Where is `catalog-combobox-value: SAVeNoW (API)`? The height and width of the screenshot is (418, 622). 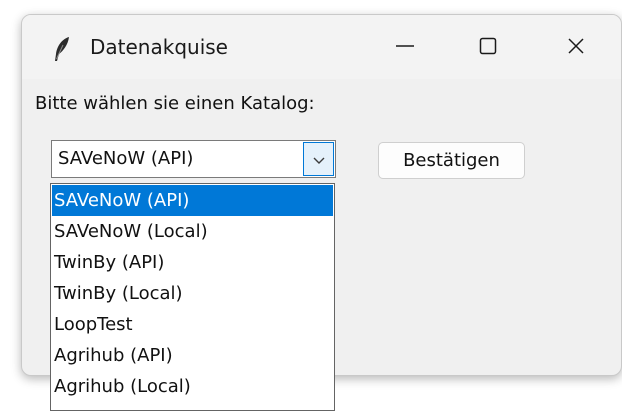
catalog-combobox-value: SAVeNoW (API) is located at coordinates (125, 158).